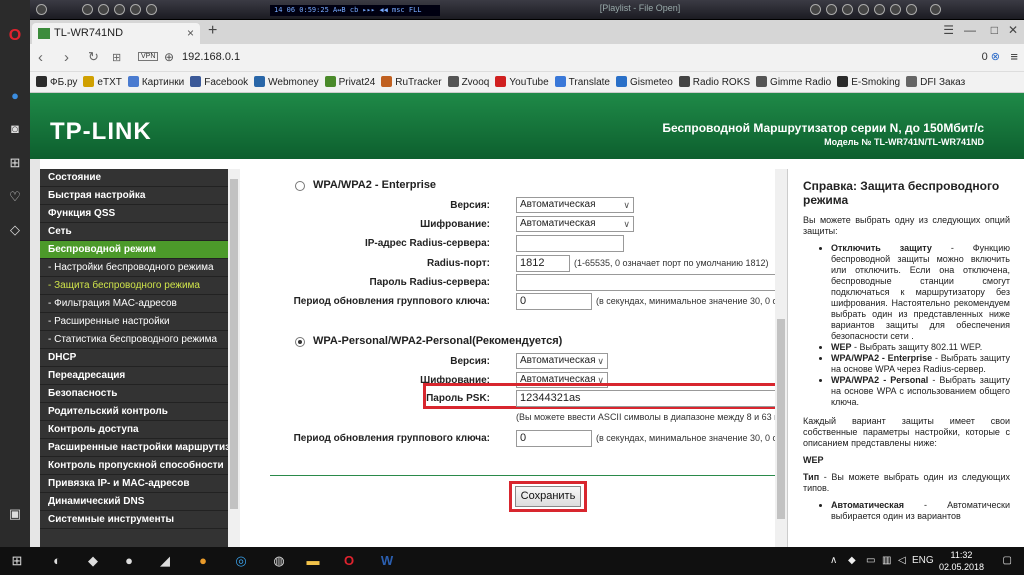 This screenshot has width=1024, height=575. I want to click on bookmark-item: Gismeteo, so click(644, 82).